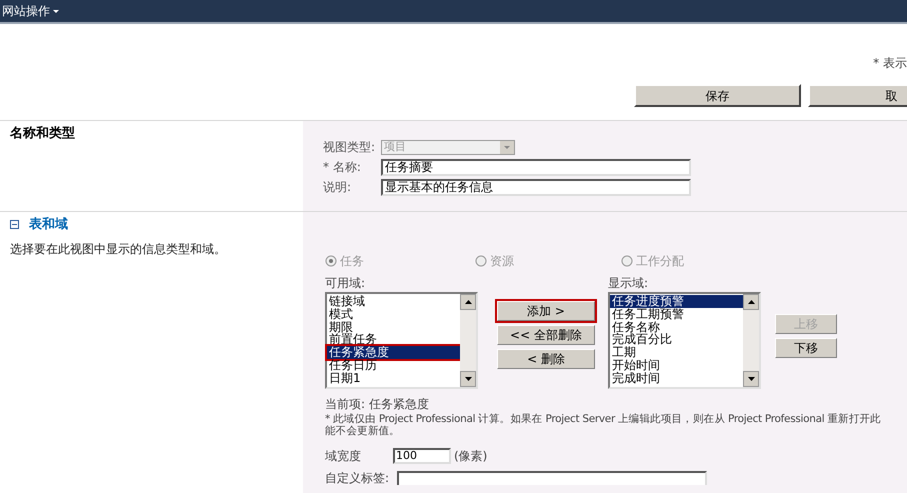 This screenshot has width=907, height=493. I want to click on text-field: 任务摘要, so click(536, 167).